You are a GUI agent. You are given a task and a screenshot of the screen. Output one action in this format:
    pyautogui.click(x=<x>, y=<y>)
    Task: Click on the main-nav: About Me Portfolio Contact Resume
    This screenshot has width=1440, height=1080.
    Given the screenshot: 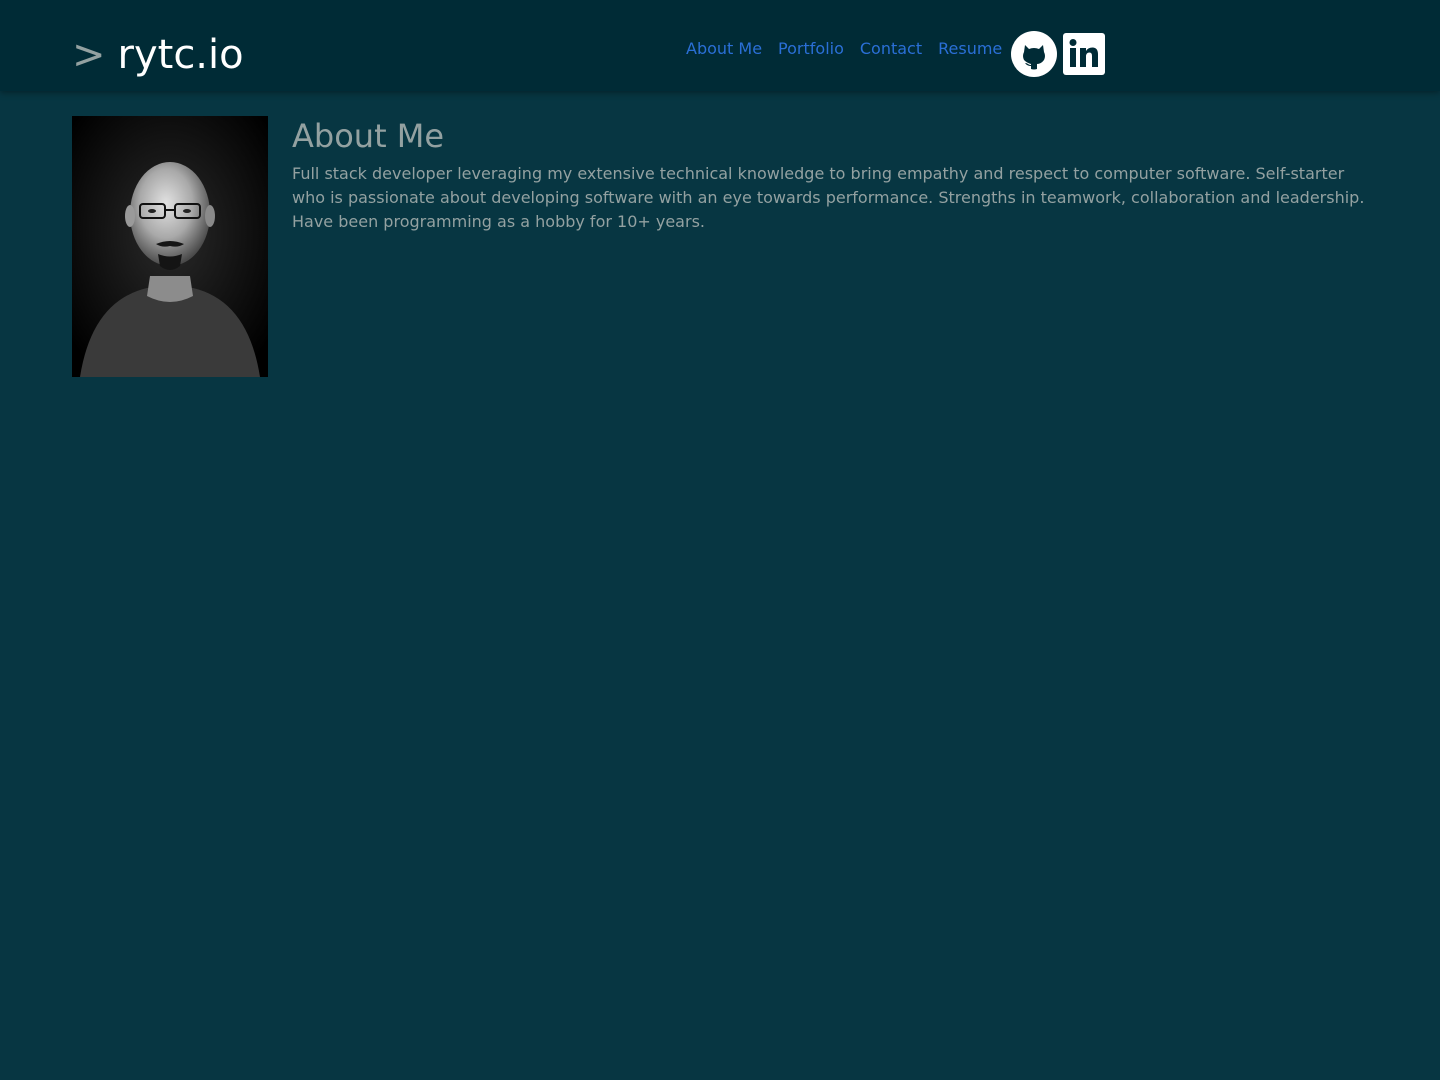 What is the action you would take?
    pyautogui.click(x=896, y=54)
    